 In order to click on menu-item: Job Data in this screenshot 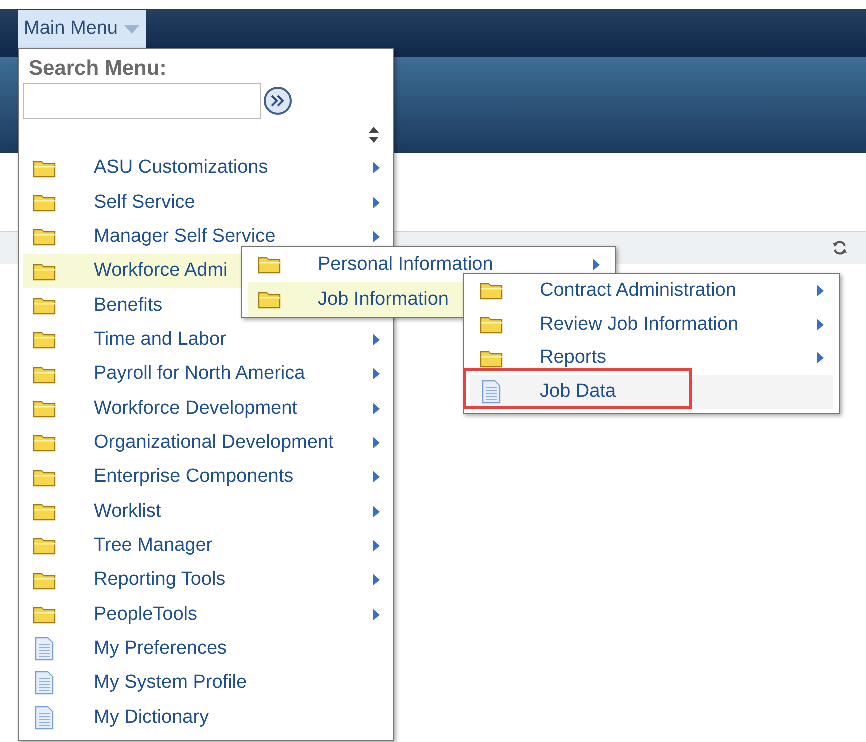, I will do `click(651, 392)`.